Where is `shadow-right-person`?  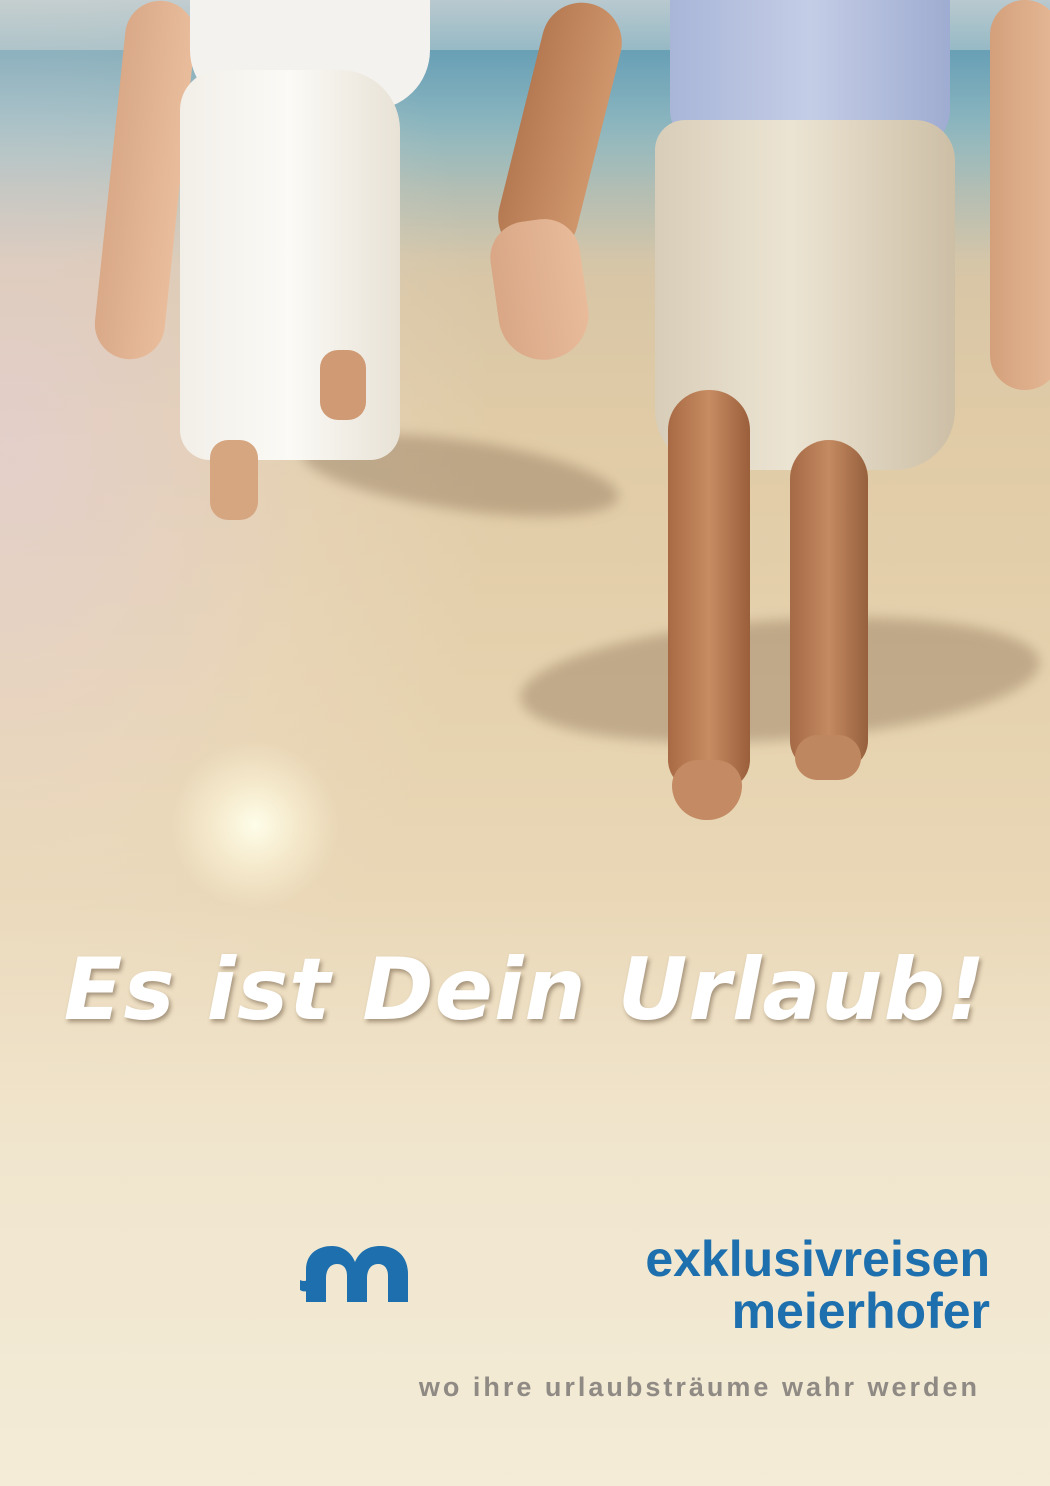
shadow-right-person is located at coordinates (780, 680).